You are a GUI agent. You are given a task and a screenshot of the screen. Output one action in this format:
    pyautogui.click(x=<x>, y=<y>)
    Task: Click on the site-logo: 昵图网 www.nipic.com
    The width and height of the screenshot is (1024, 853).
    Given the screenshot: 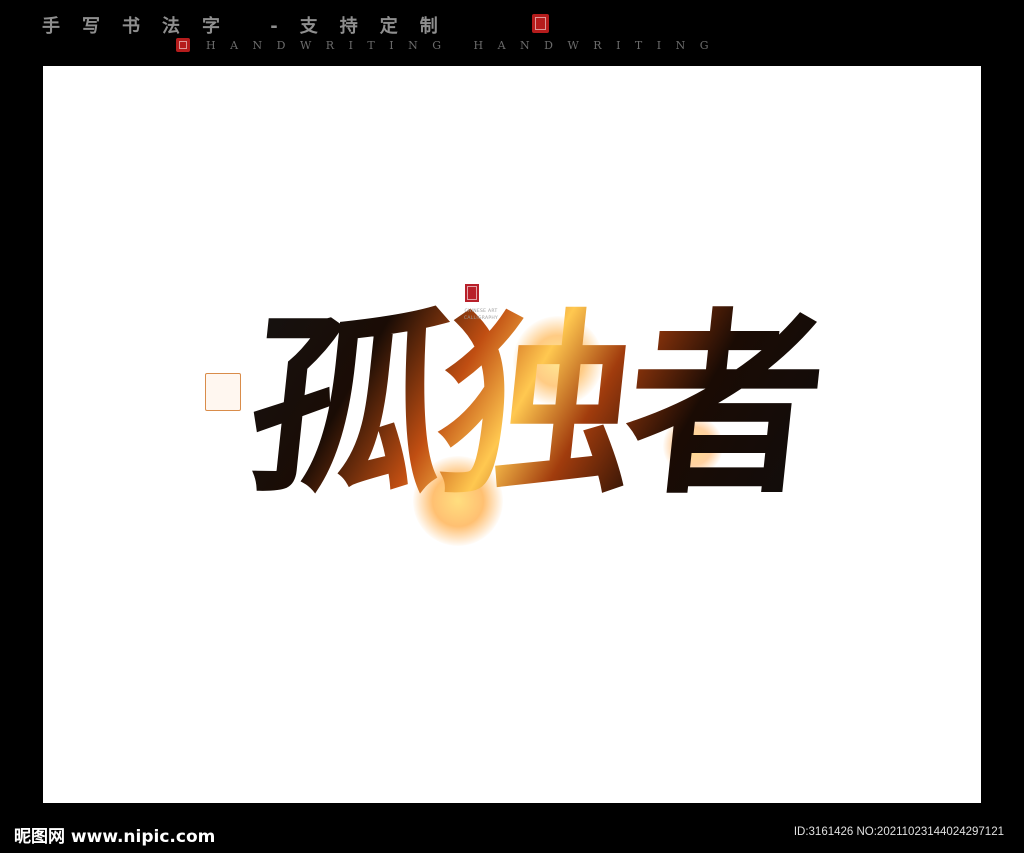 What is the action you would take?
    pyautogui.click(x=115, y=837)
    